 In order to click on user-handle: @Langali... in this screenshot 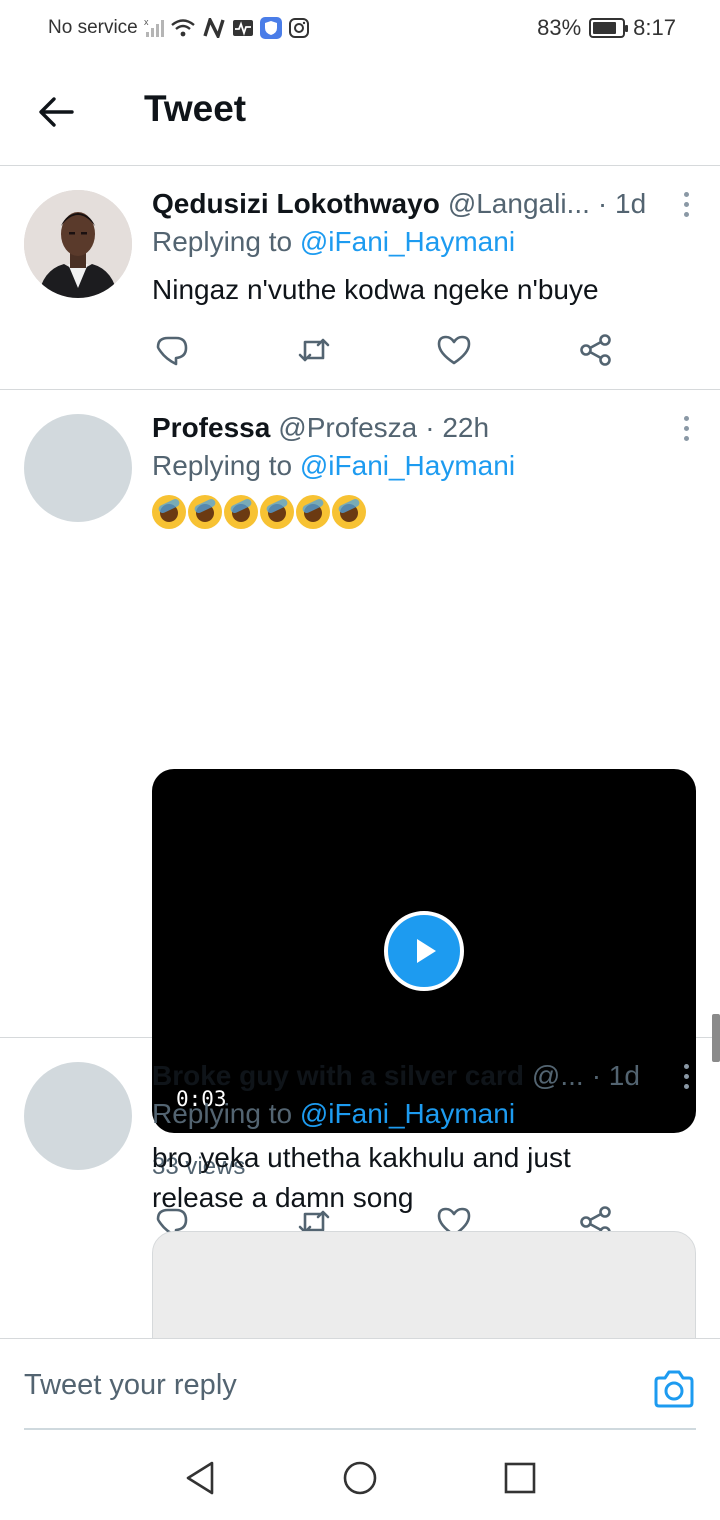, I will do `click(519, 204)`.